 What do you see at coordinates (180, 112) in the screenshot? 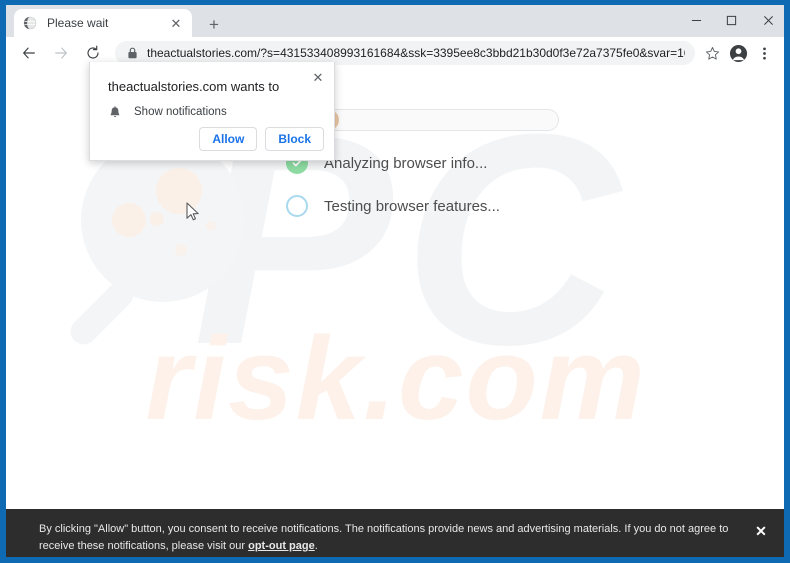
I see `dialog-permission-label: Show notifications` at bounding box center [180, 112].